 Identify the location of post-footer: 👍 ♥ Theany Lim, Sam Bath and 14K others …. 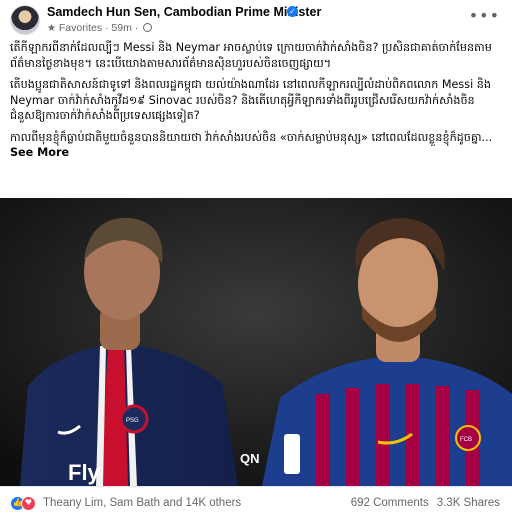
(256, 503).